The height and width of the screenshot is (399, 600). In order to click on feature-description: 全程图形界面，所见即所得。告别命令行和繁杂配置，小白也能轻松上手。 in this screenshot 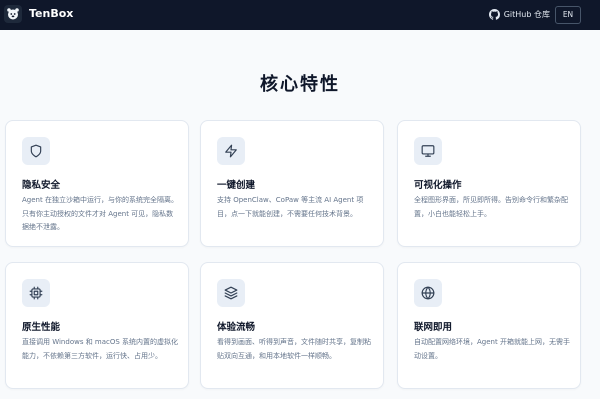, I will do `click(491, 207)`.